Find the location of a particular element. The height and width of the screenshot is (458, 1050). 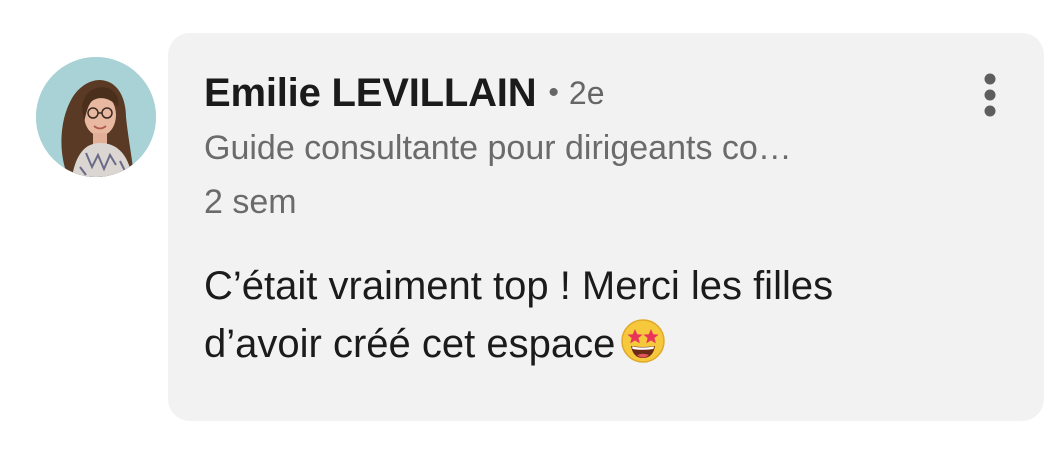

star-struck-emoji-icon is located at coordinates (643, 341).